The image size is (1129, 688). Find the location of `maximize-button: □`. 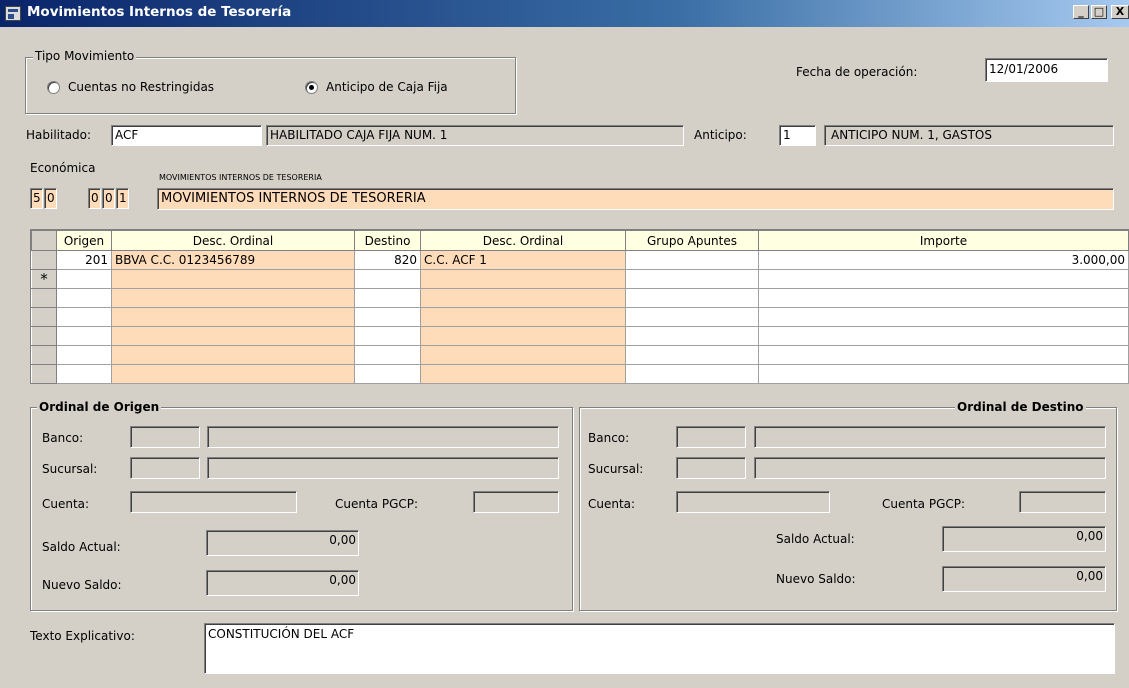

maximize-button: □ is located at coordinates (1099, 12).